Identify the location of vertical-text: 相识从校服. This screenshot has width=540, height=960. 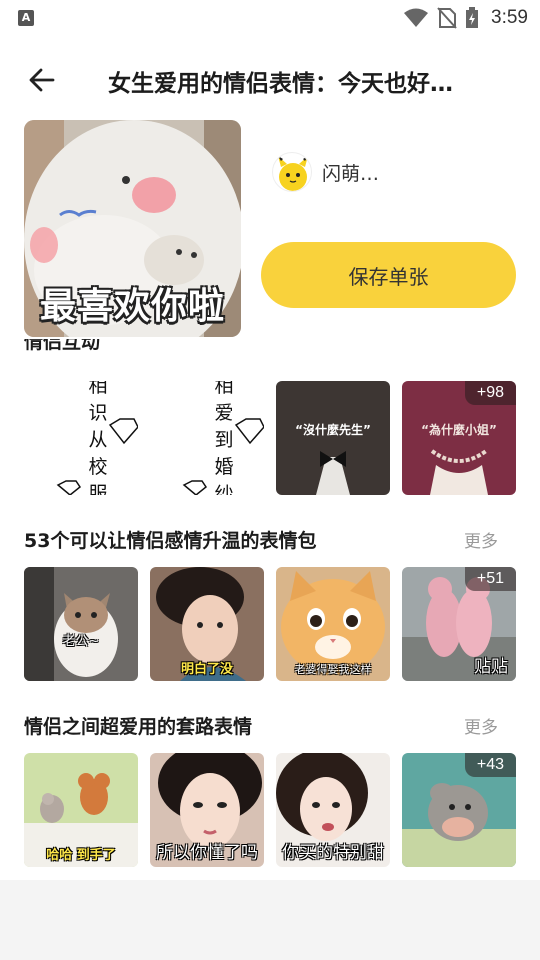
(98, 438).